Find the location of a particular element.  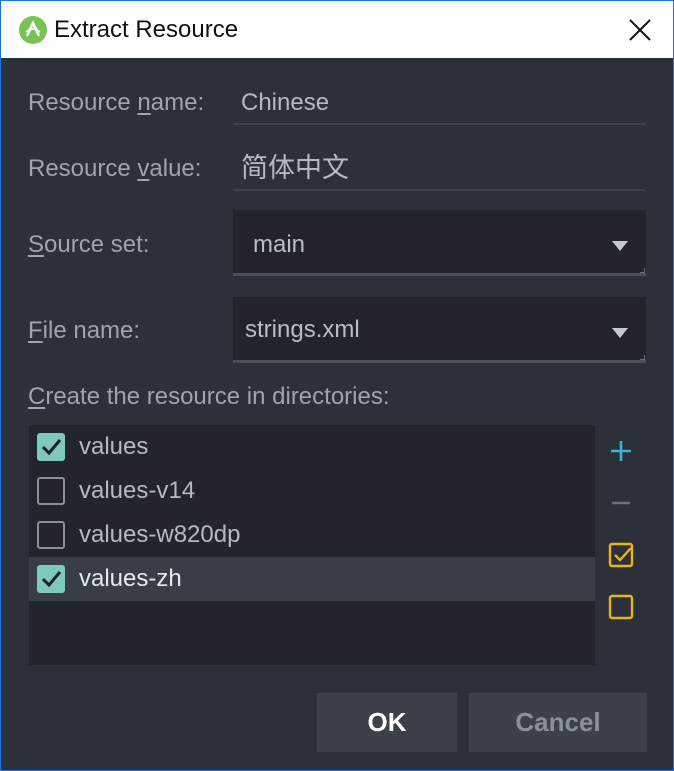

directory-name: values is located at coordinates (114, 446).